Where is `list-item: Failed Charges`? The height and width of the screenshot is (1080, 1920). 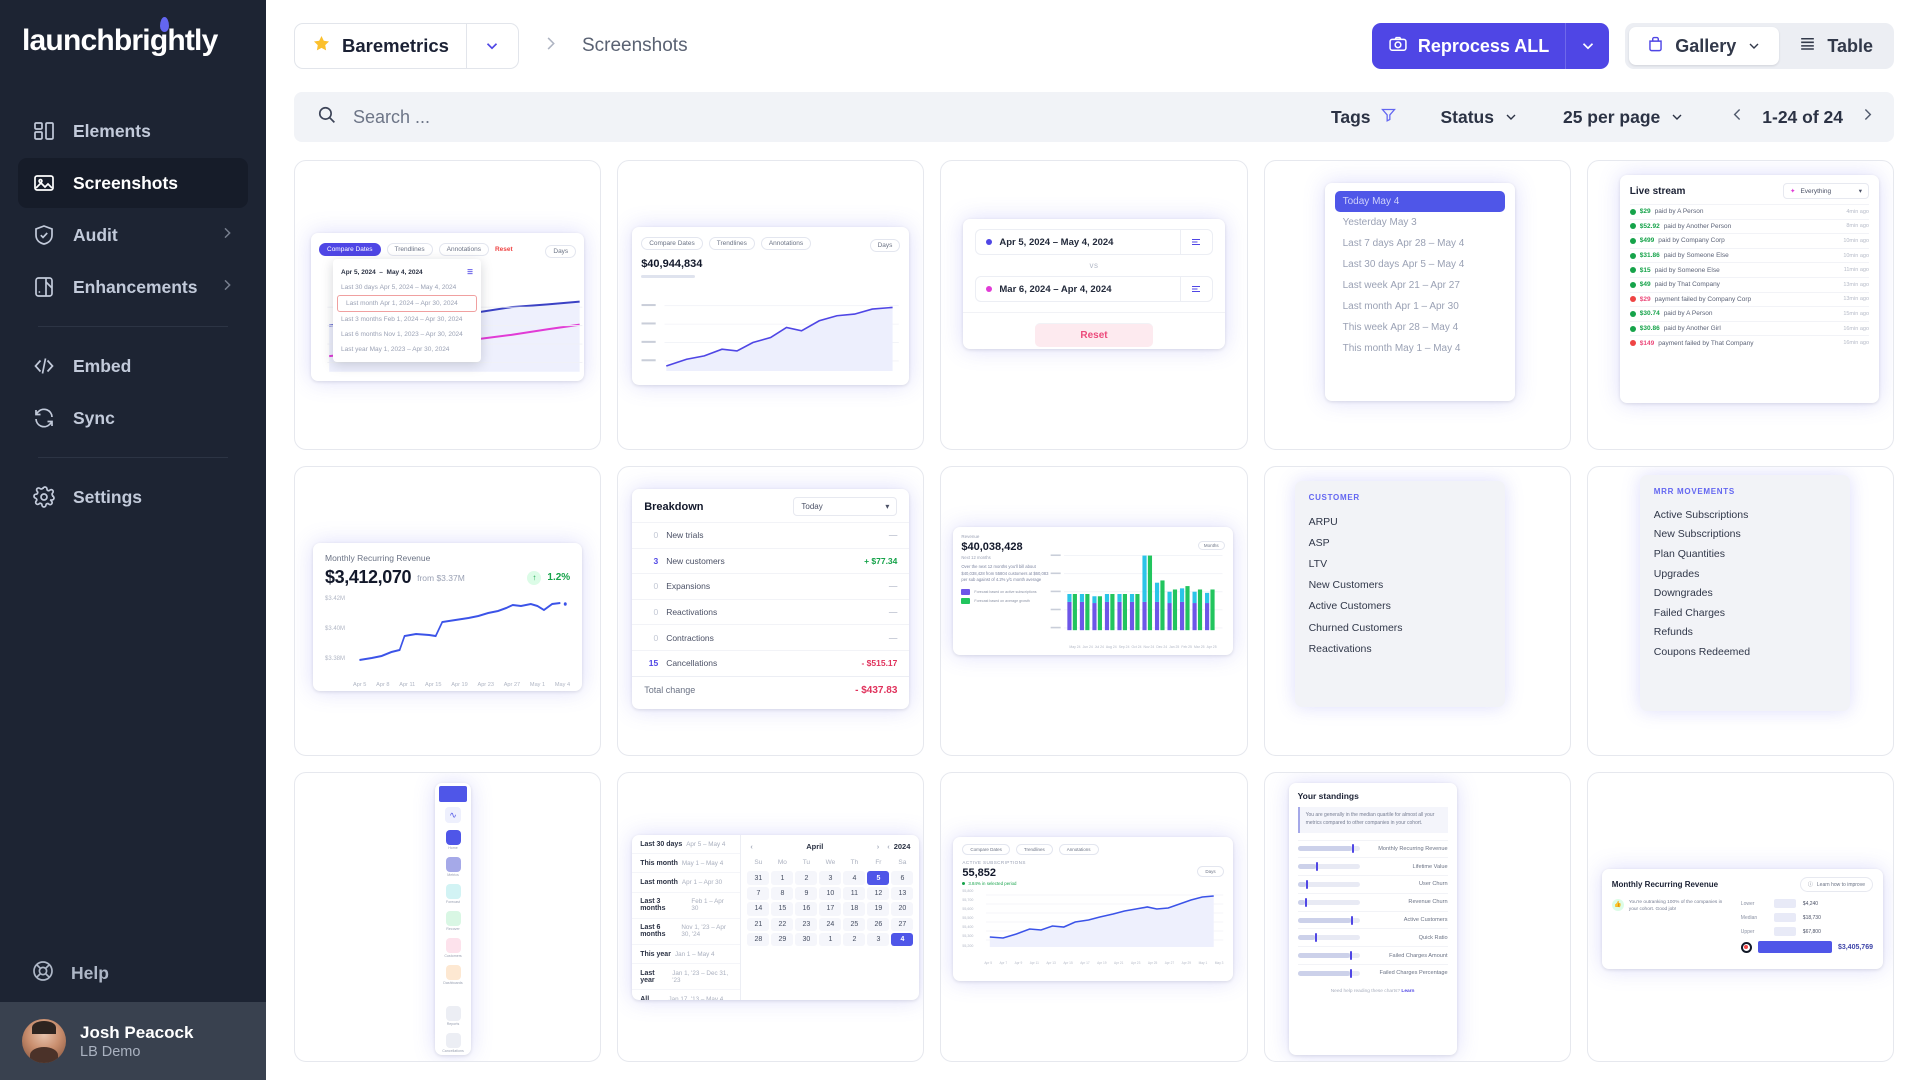 list-item: Failed Charges is located at coordinates (1745, 613).